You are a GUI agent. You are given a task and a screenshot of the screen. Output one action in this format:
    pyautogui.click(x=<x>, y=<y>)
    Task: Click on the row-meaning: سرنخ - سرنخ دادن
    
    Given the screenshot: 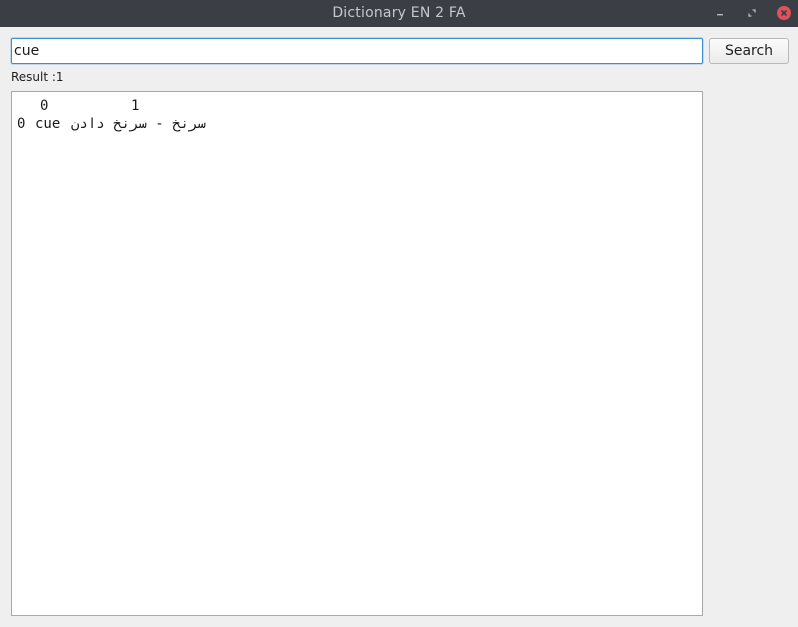 What is the action you would take?
    pyautogui.click(x=138, y=124)
    